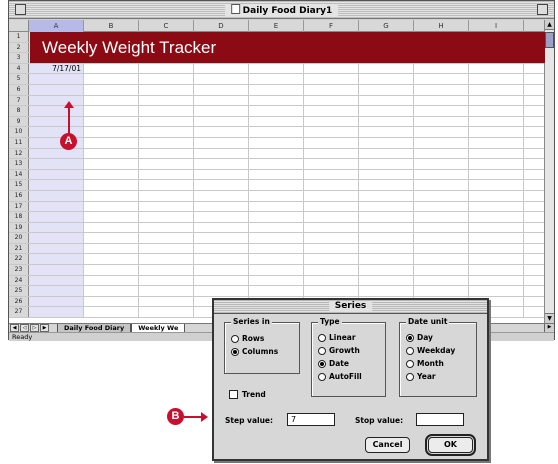 The height and width of the screenshot is (464, 558). I want to click on column-header-e: E, so click(276, 26).